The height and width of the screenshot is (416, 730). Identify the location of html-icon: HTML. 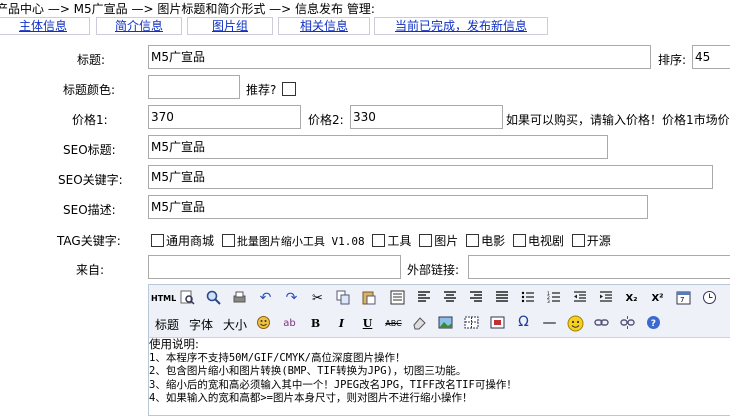
(163, 298).